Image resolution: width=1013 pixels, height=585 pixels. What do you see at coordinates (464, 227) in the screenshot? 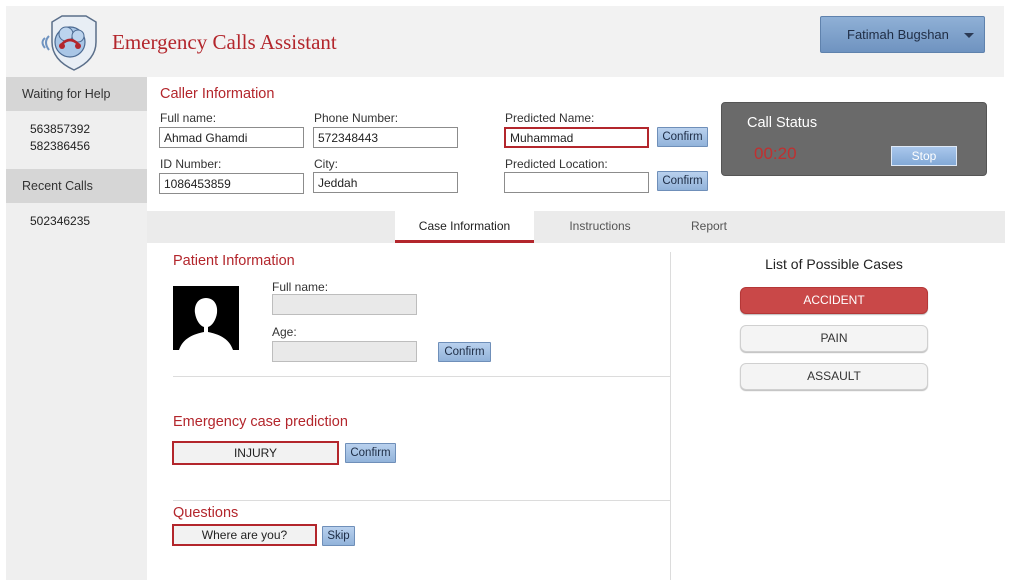
I see `tab-case-information: Case Information` at bounding box center [464, 227].